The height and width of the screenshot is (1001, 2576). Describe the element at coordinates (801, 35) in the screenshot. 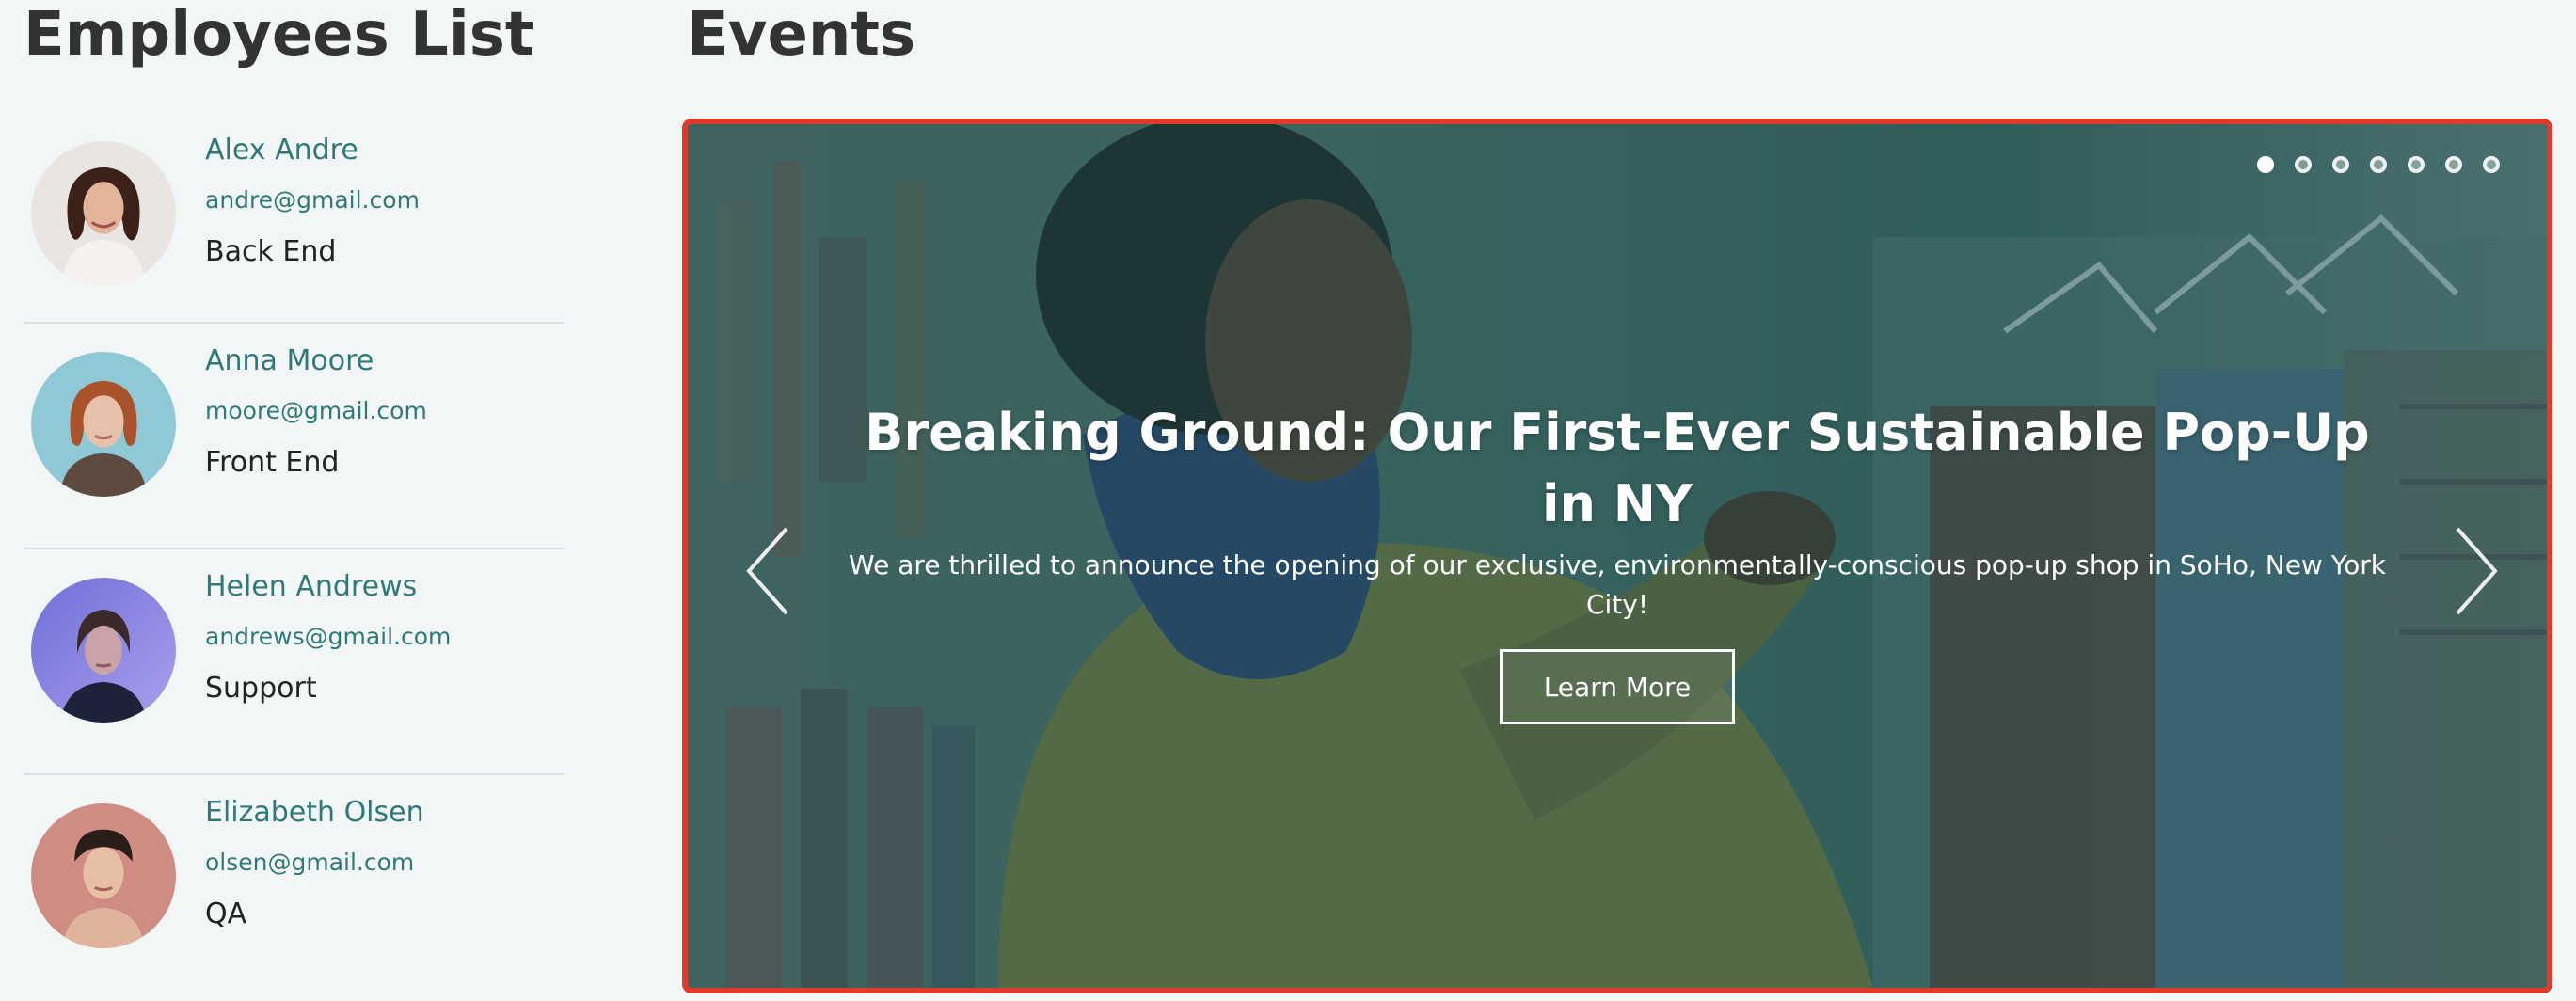

I see `events-title: Events` at that location.